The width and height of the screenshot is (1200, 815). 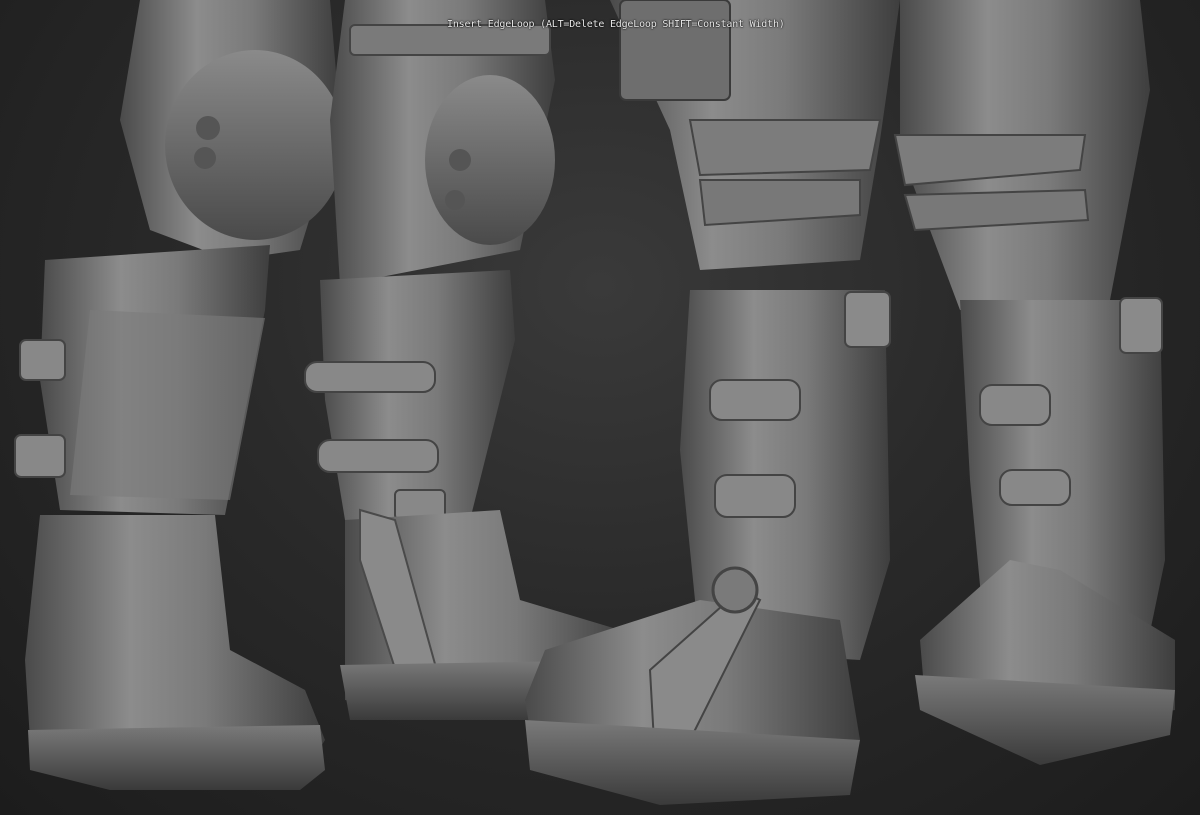 What do you see at coordinates (490, 160) in the screenshot?
I see `knee-pad-right` at bounding box center [490, 160].